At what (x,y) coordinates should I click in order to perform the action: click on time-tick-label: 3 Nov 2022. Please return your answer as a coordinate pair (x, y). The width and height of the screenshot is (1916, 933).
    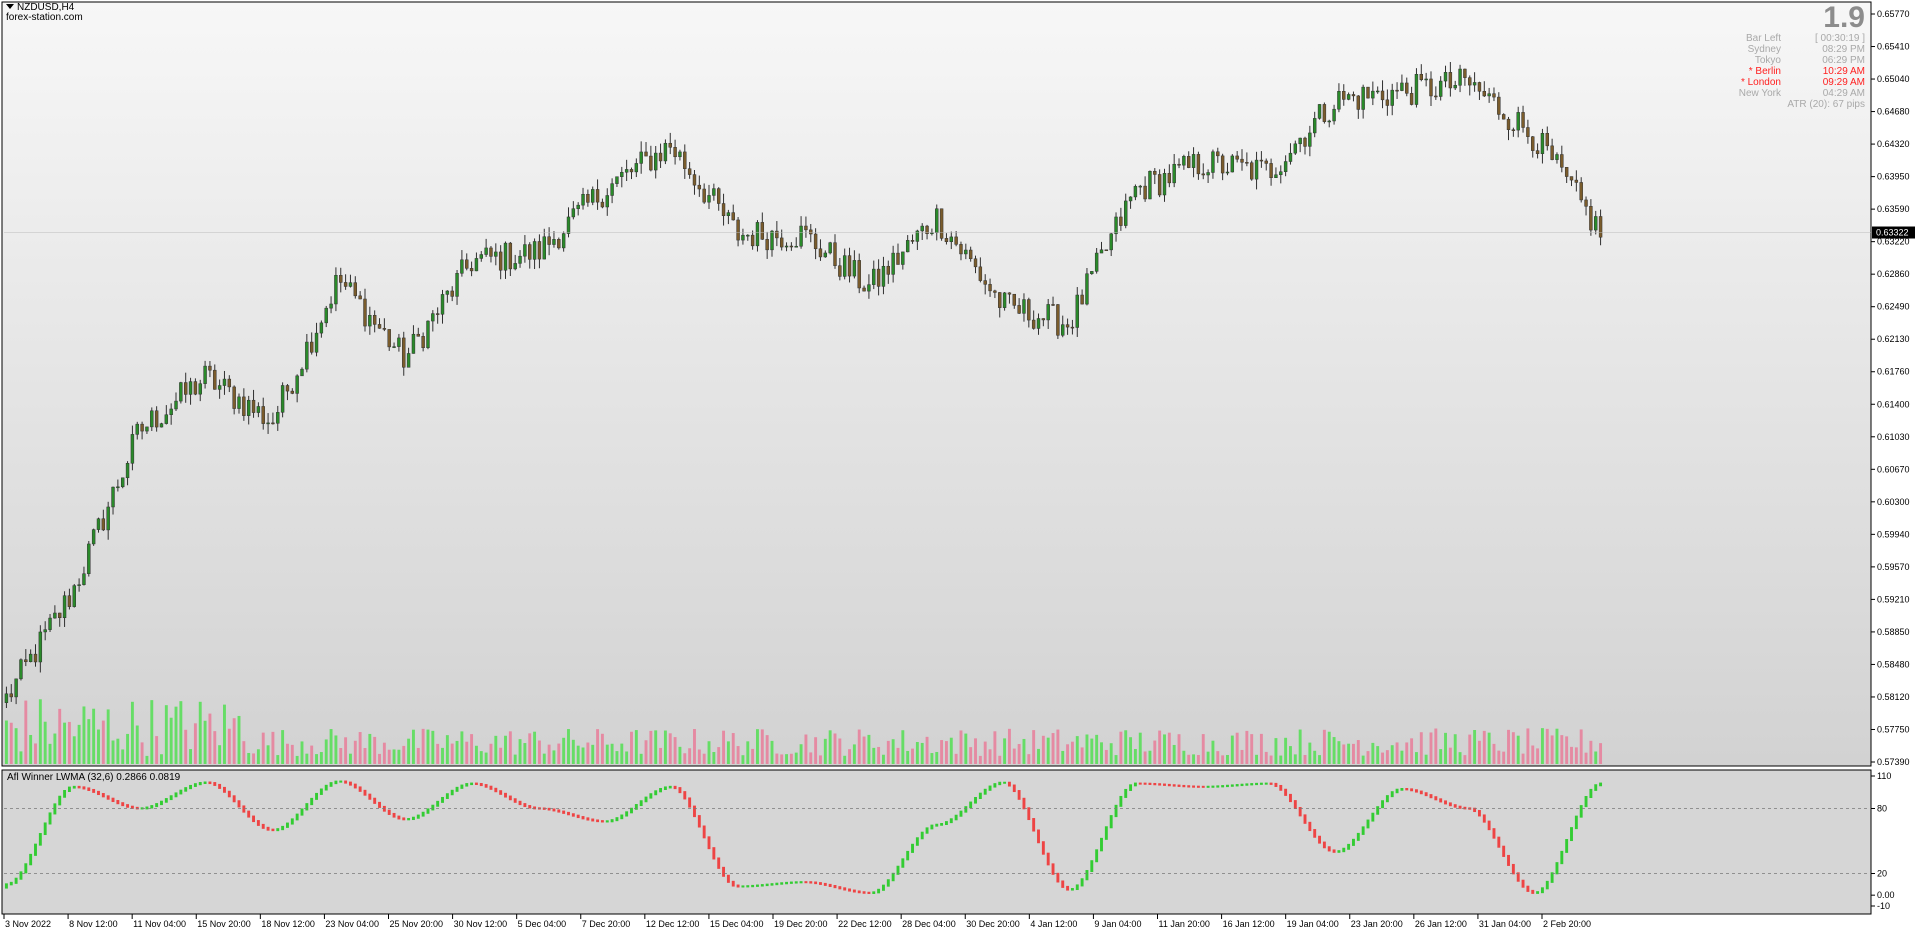
    Looking at the image, I should click on (28, 924).